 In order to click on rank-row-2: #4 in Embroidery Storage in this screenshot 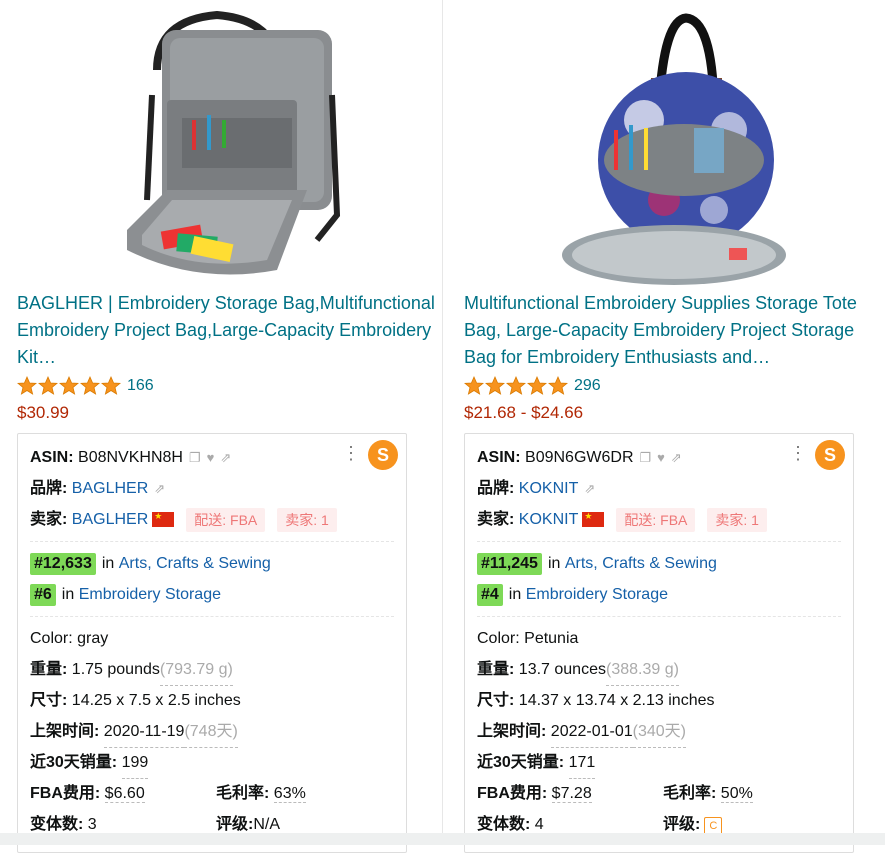, I will do `click(659, 594)`.